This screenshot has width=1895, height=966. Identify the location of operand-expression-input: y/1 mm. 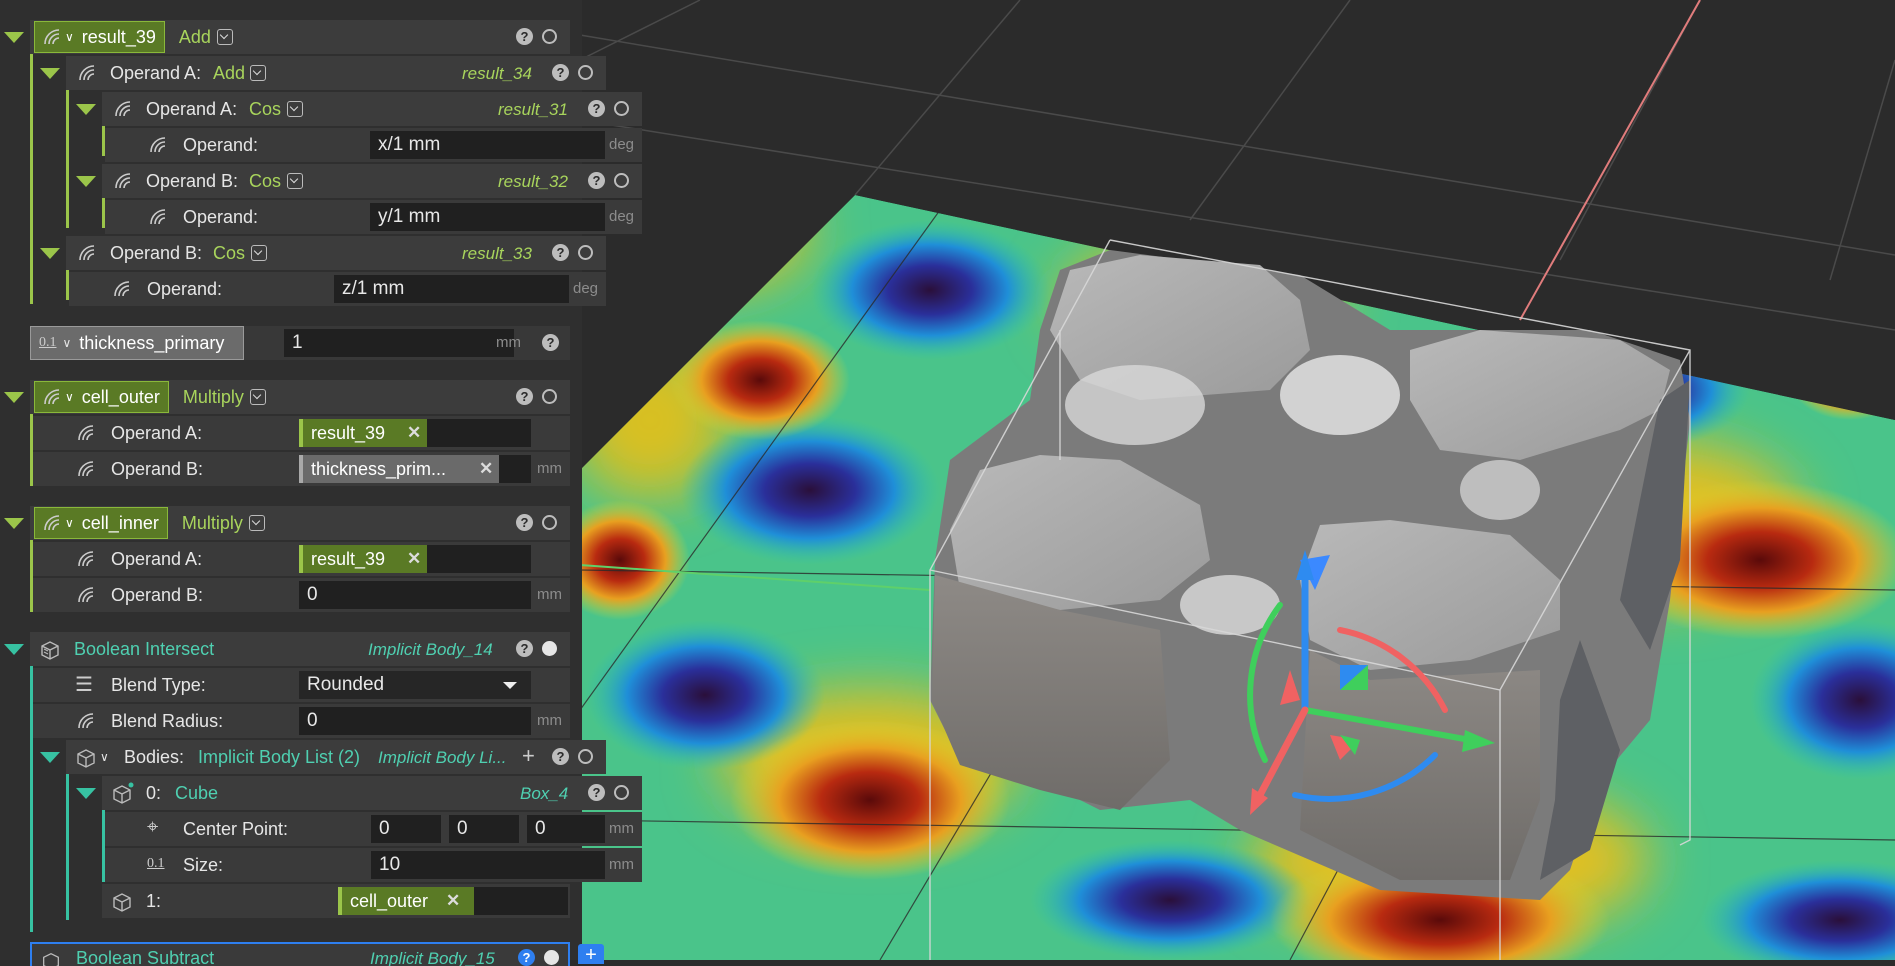
(487, 217).